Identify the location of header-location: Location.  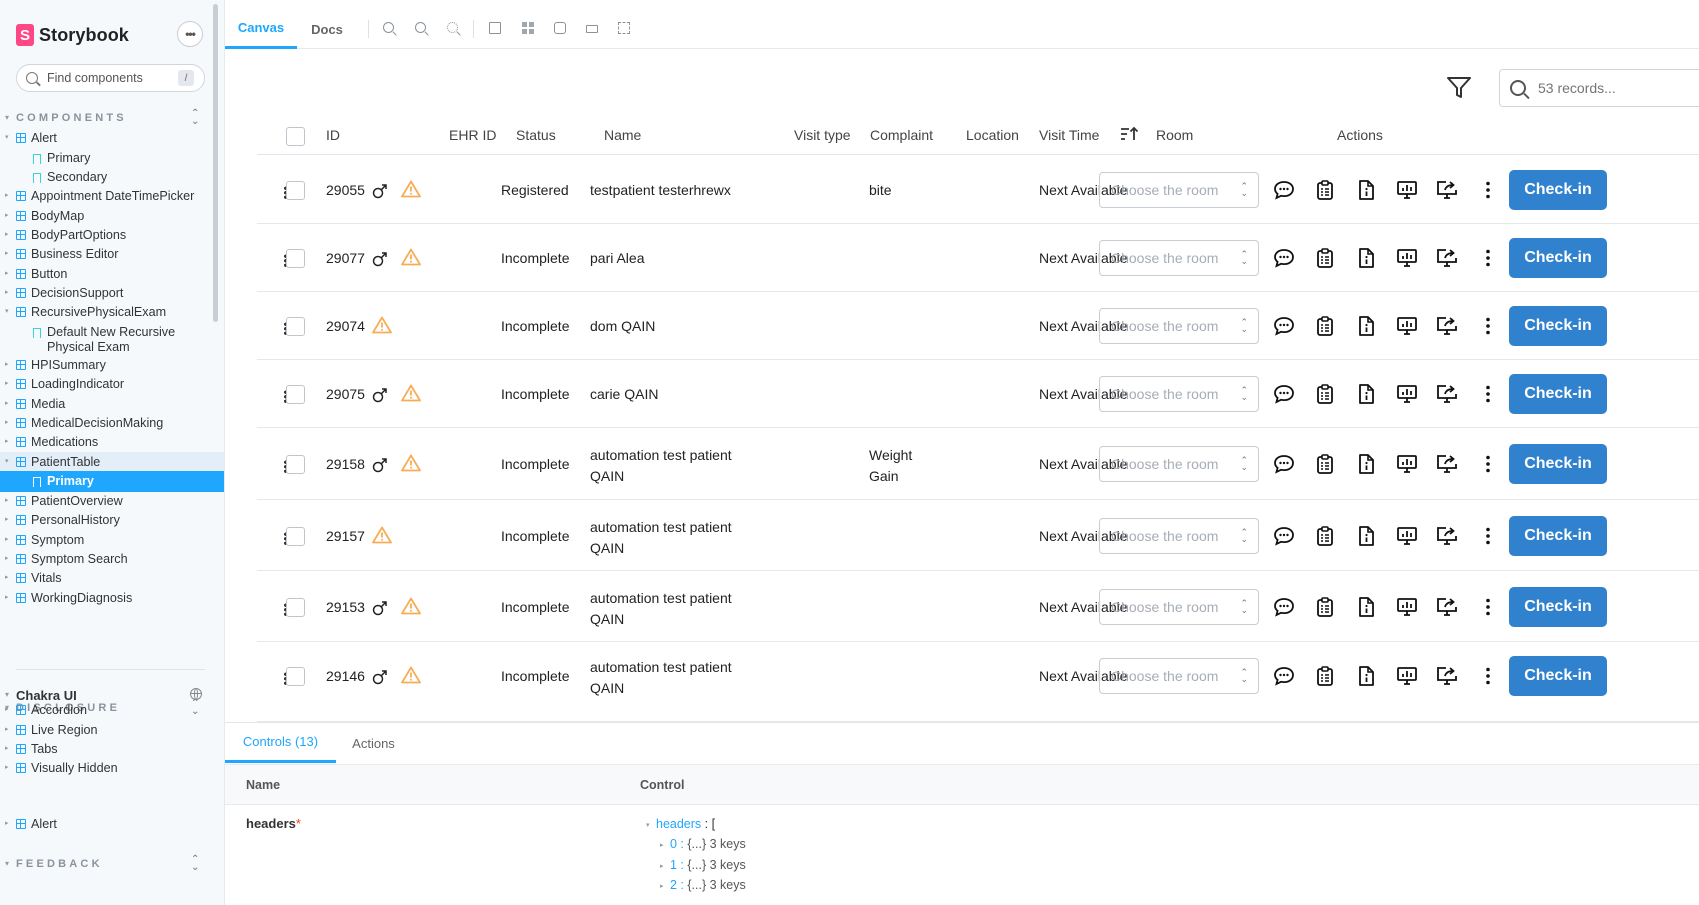
(992, 135).